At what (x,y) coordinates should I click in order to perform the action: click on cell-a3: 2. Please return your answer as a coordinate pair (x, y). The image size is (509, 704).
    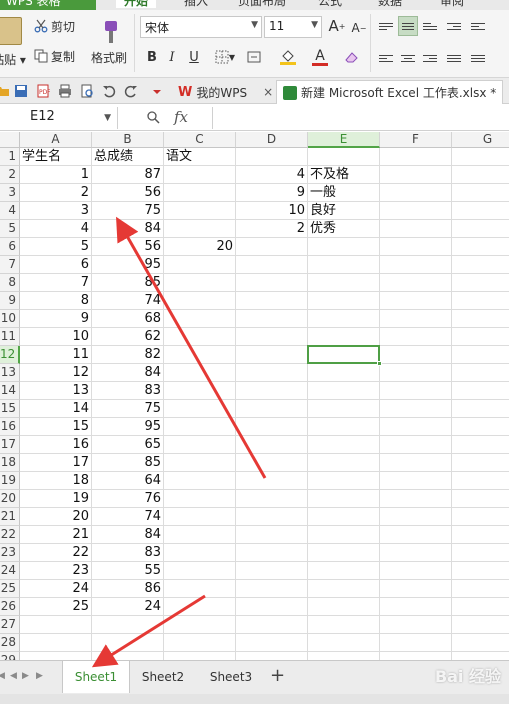
    Looking at the image, I should click on (56, 193).